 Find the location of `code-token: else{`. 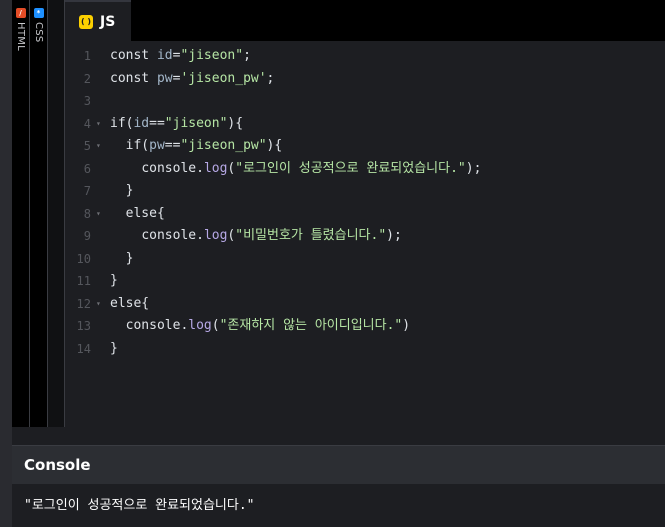

code-token: else{ is located at coordinates (145, 213).